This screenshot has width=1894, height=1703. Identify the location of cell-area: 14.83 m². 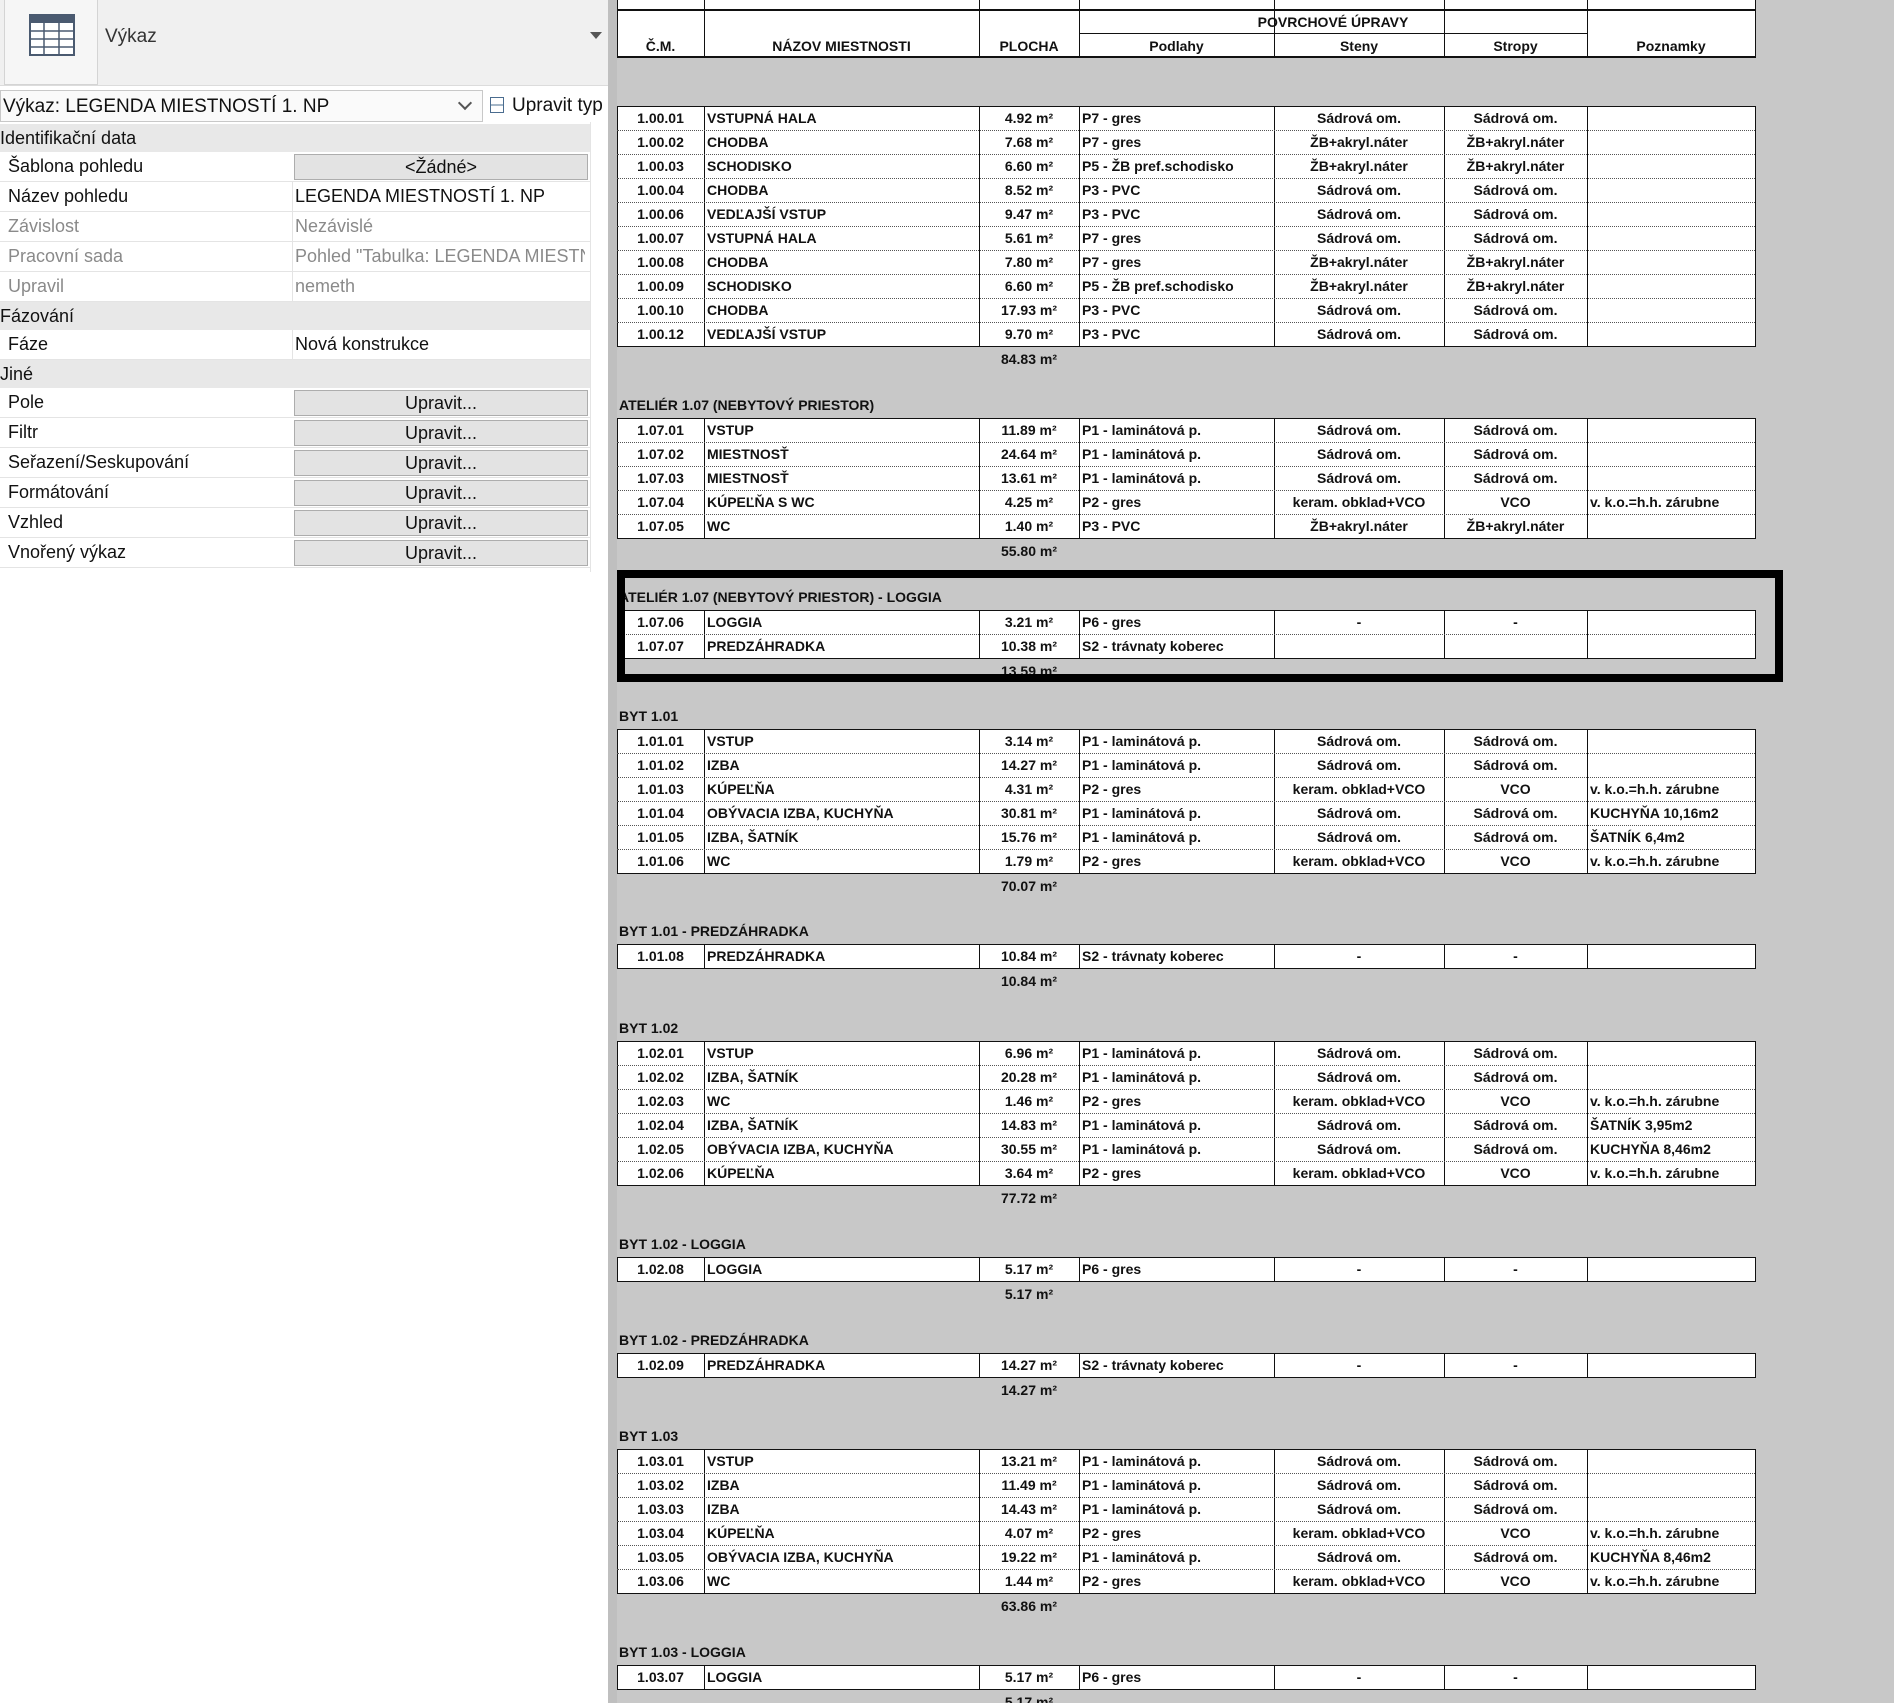
(1029, 1125).